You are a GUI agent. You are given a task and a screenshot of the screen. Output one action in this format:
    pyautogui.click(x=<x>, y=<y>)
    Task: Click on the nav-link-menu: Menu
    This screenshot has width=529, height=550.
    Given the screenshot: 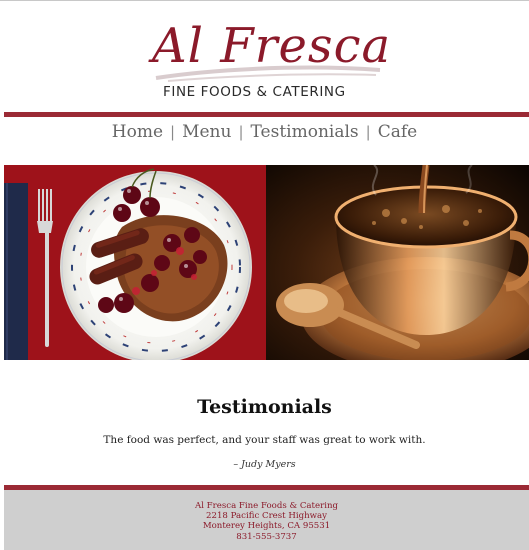 What is the action you would take?
    pyautogui.click(x=206, y=132)
    